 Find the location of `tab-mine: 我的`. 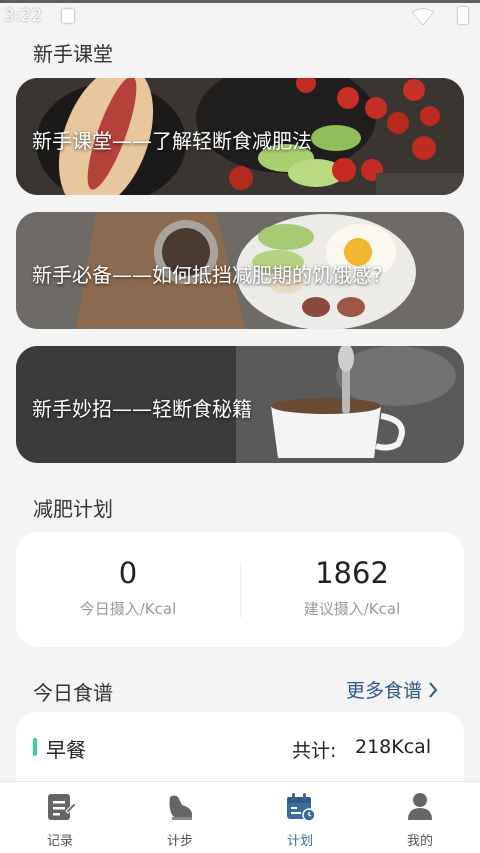

tab-mine: 我的 is located at coordinates (420, 817).